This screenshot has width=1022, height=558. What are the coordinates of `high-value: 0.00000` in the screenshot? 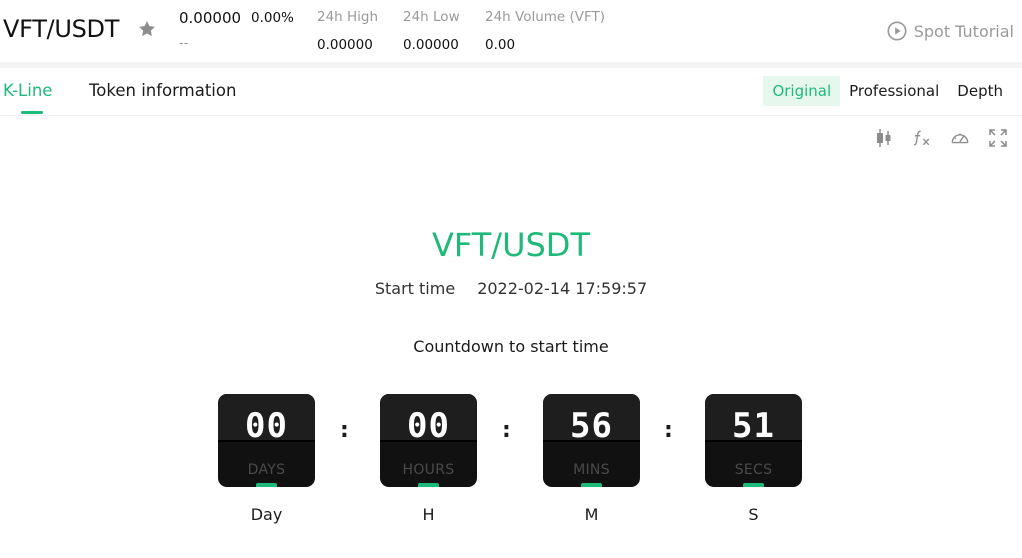 It's located at (345, 45).